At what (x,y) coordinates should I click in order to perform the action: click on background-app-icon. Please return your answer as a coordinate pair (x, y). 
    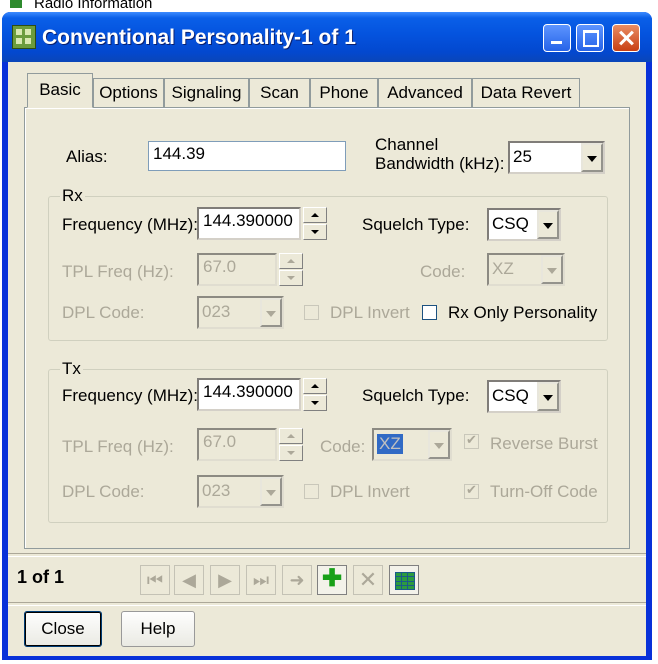
    Looking at the image, I should click on (16, 4).